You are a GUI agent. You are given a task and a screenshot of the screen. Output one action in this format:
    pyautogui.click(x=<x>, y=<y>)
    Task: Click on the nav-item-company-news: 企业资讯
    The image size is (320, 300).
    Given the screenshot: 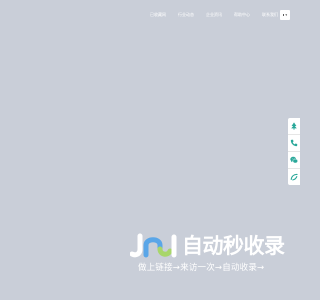 What is the action you would take?
    pyautogui.click(x=214, y=15)
    